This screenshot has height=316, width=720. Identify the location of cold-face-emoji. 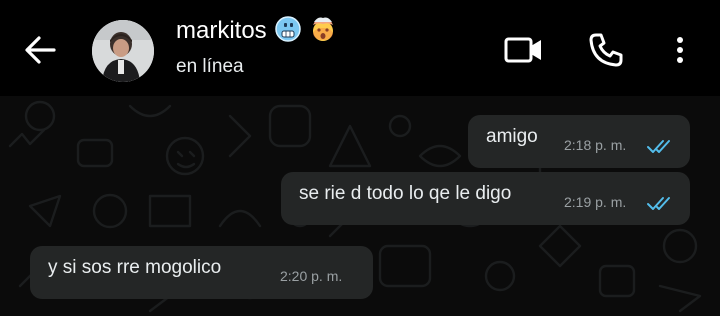
(288, 32).